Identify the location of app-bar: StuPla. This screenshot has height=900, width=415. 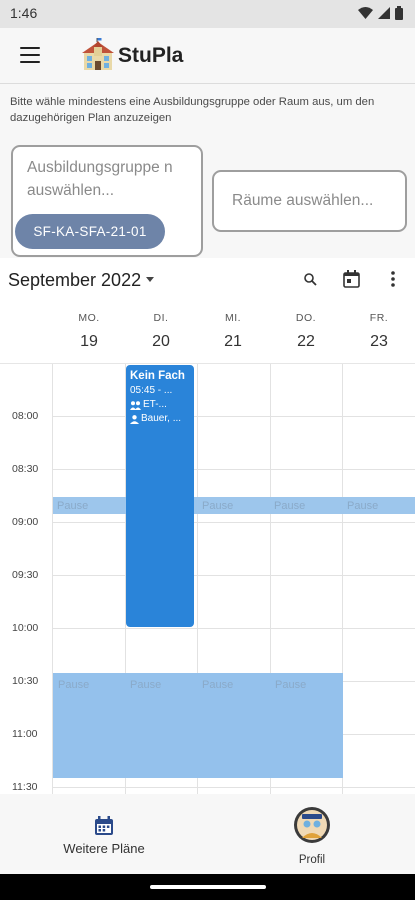
(207, 56).